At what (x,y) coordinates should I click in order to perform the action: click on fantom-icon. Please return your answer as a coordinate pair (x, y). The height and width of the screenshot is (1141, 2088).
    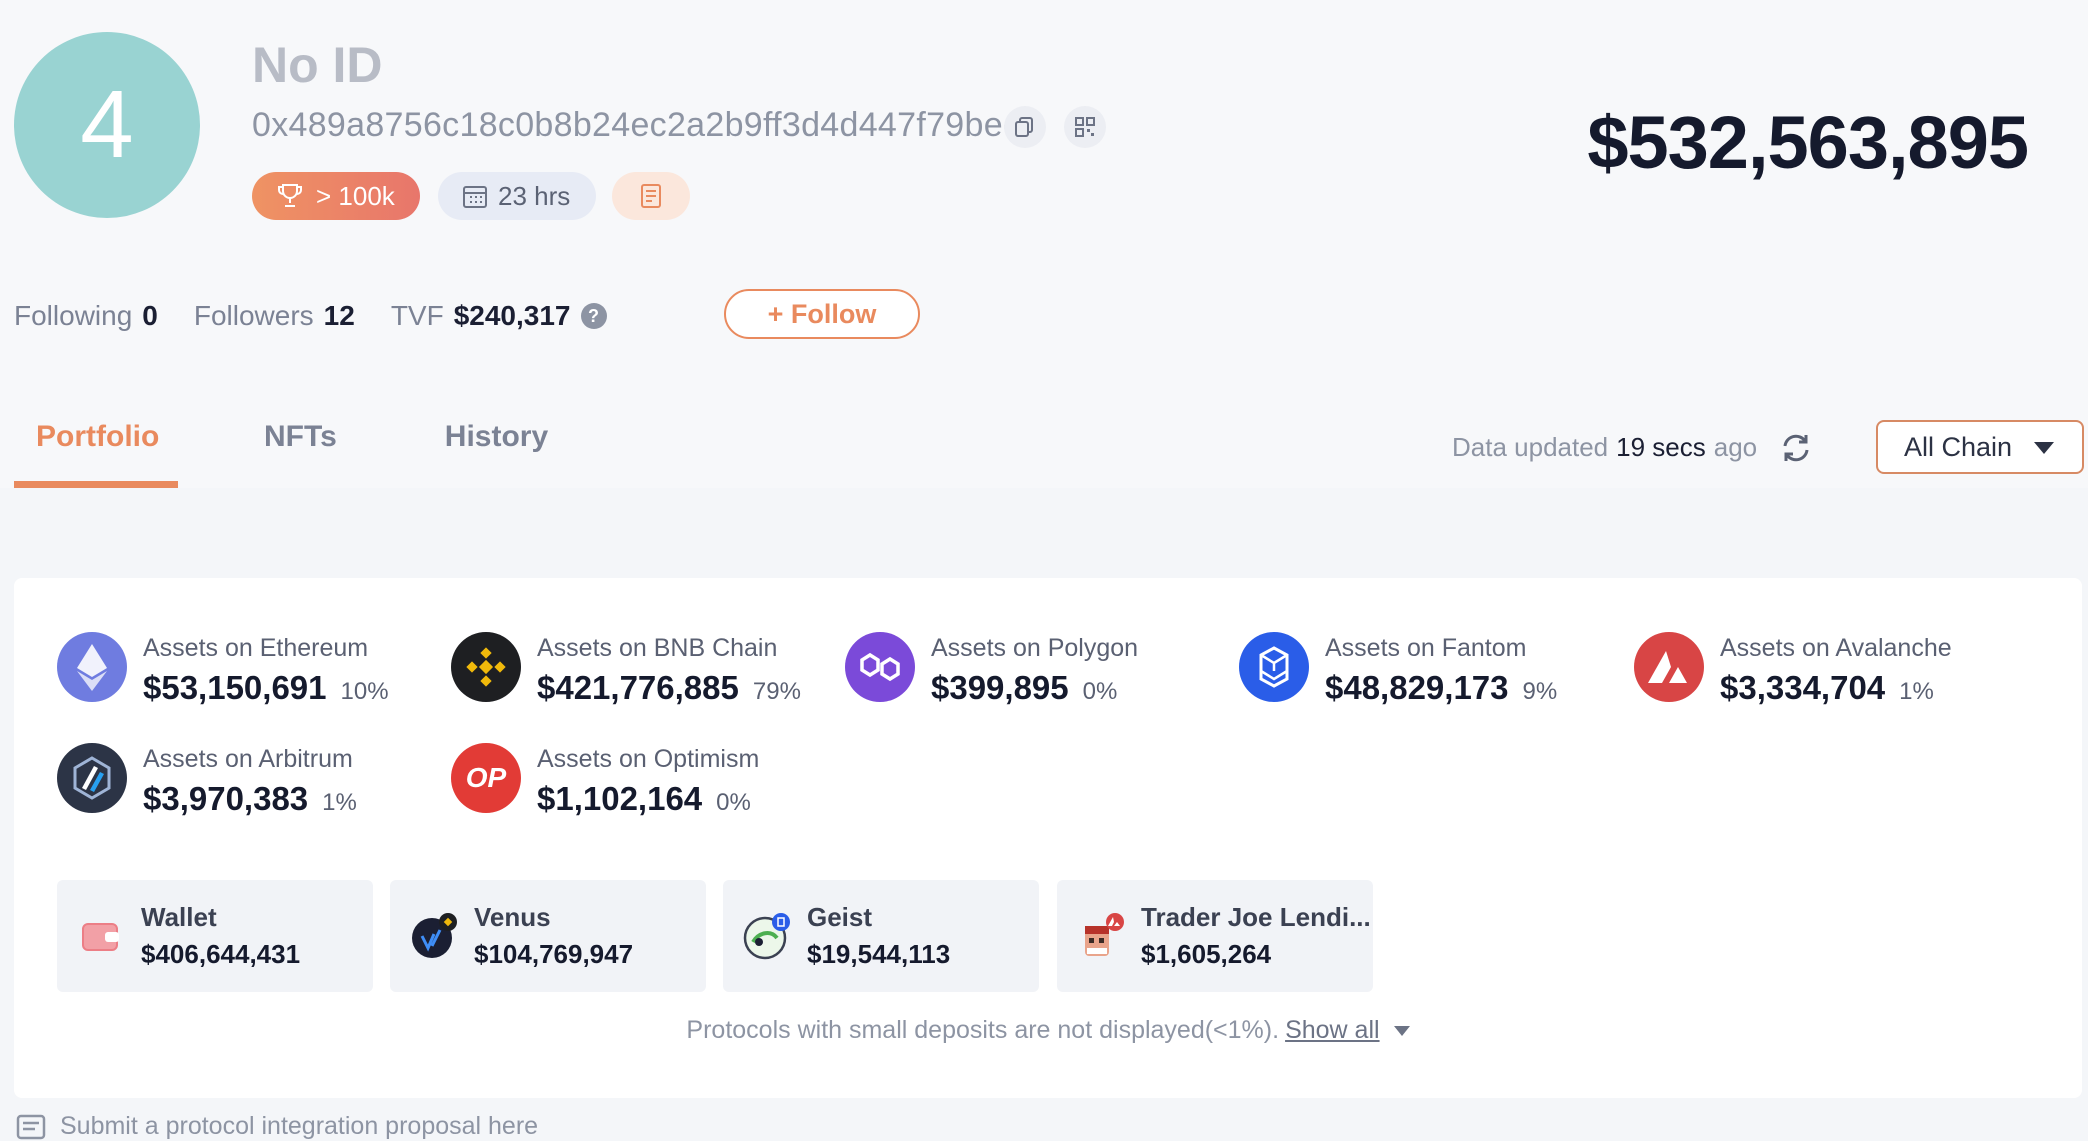
    Looking at the image, I should click on (1274, 667).